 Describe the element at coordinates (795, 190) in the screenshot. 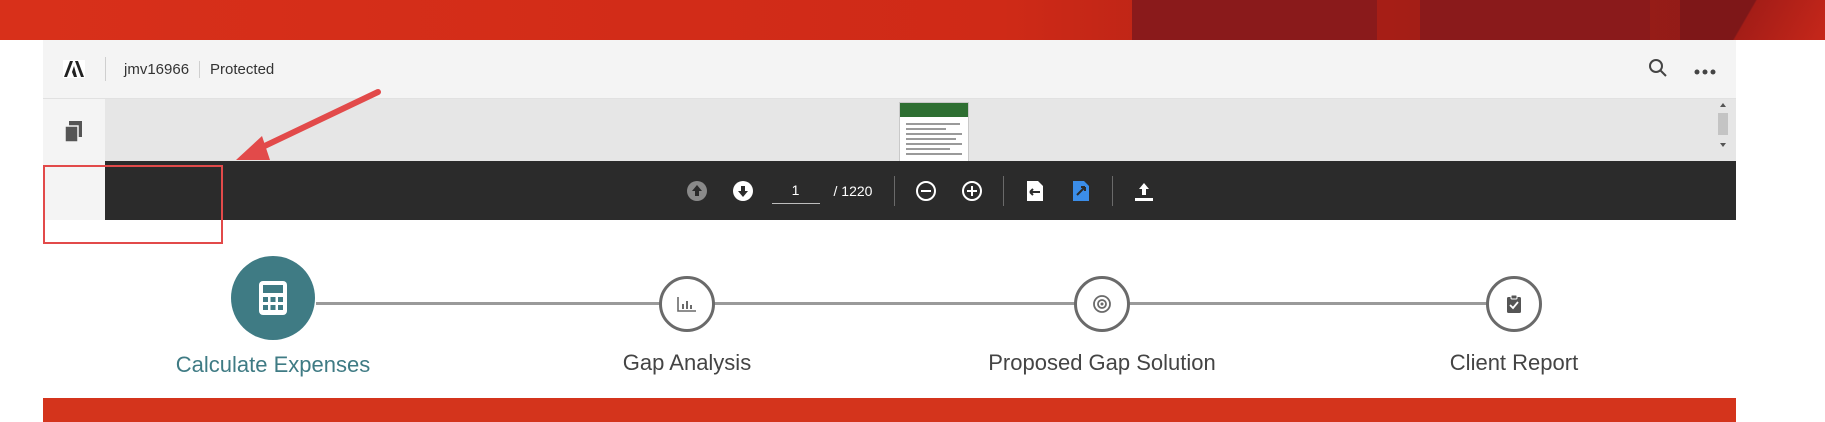

I see `page-number-input` at that location.